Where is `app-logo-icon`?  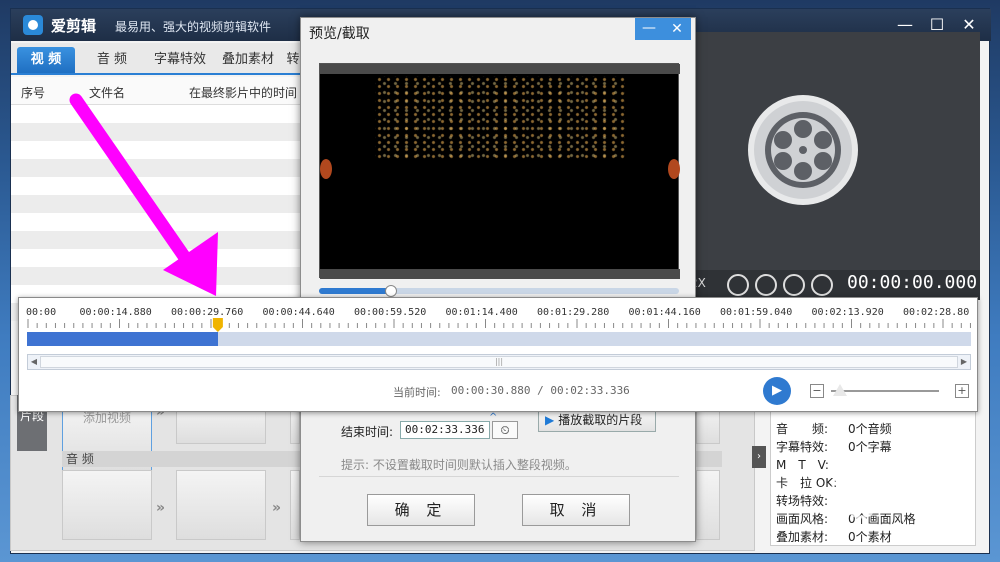
app-logo-icon is located at coordinates (33, 25).